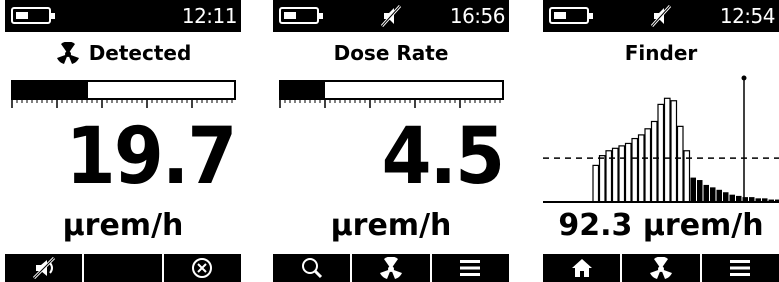 This screenshot has height=282, width=779. What do you see at coordinates (209, 16) in the screenshot?
I see `clock: 12:11` at bounding box center [209, 16].